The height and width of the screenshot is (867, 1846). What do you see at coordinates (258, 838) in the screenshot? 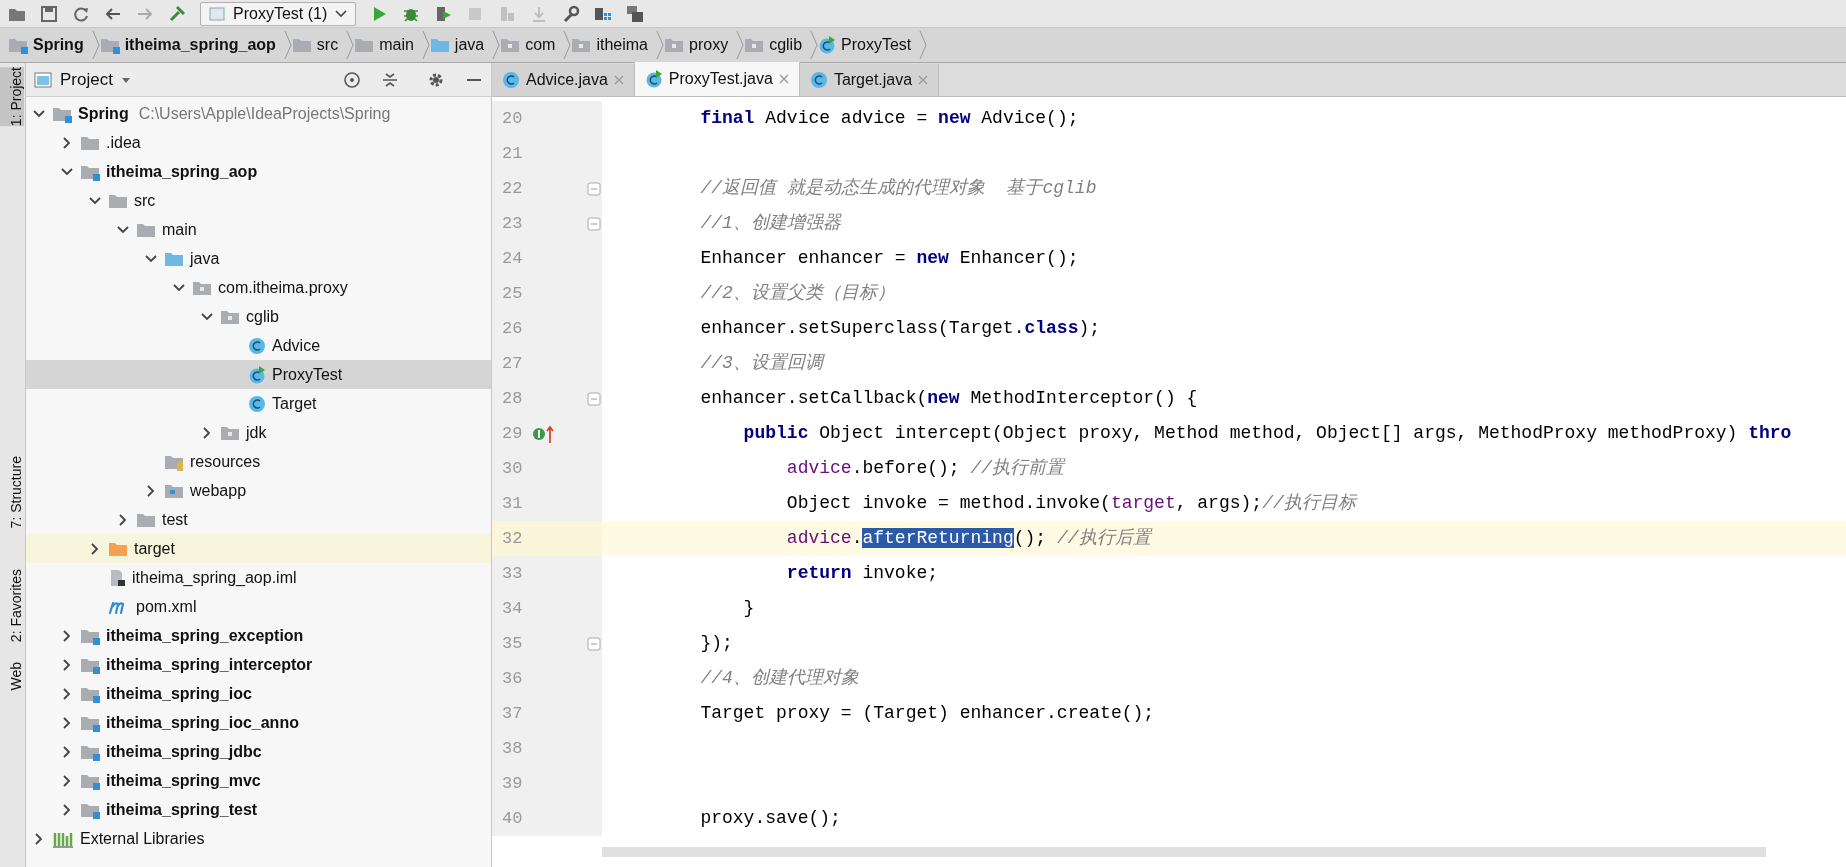
I see `tree-item: External Libraries` at bounding box center [258, 838].